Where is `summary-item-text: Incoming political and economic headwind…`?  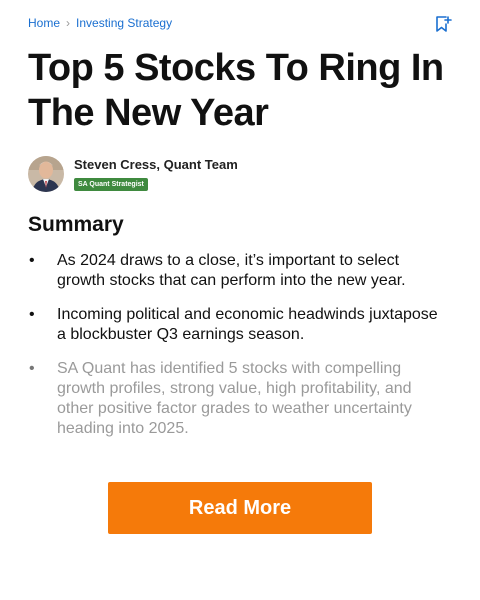 summary-item-text: Incoming political and economic headwind… is located at coordinates (247, 324).